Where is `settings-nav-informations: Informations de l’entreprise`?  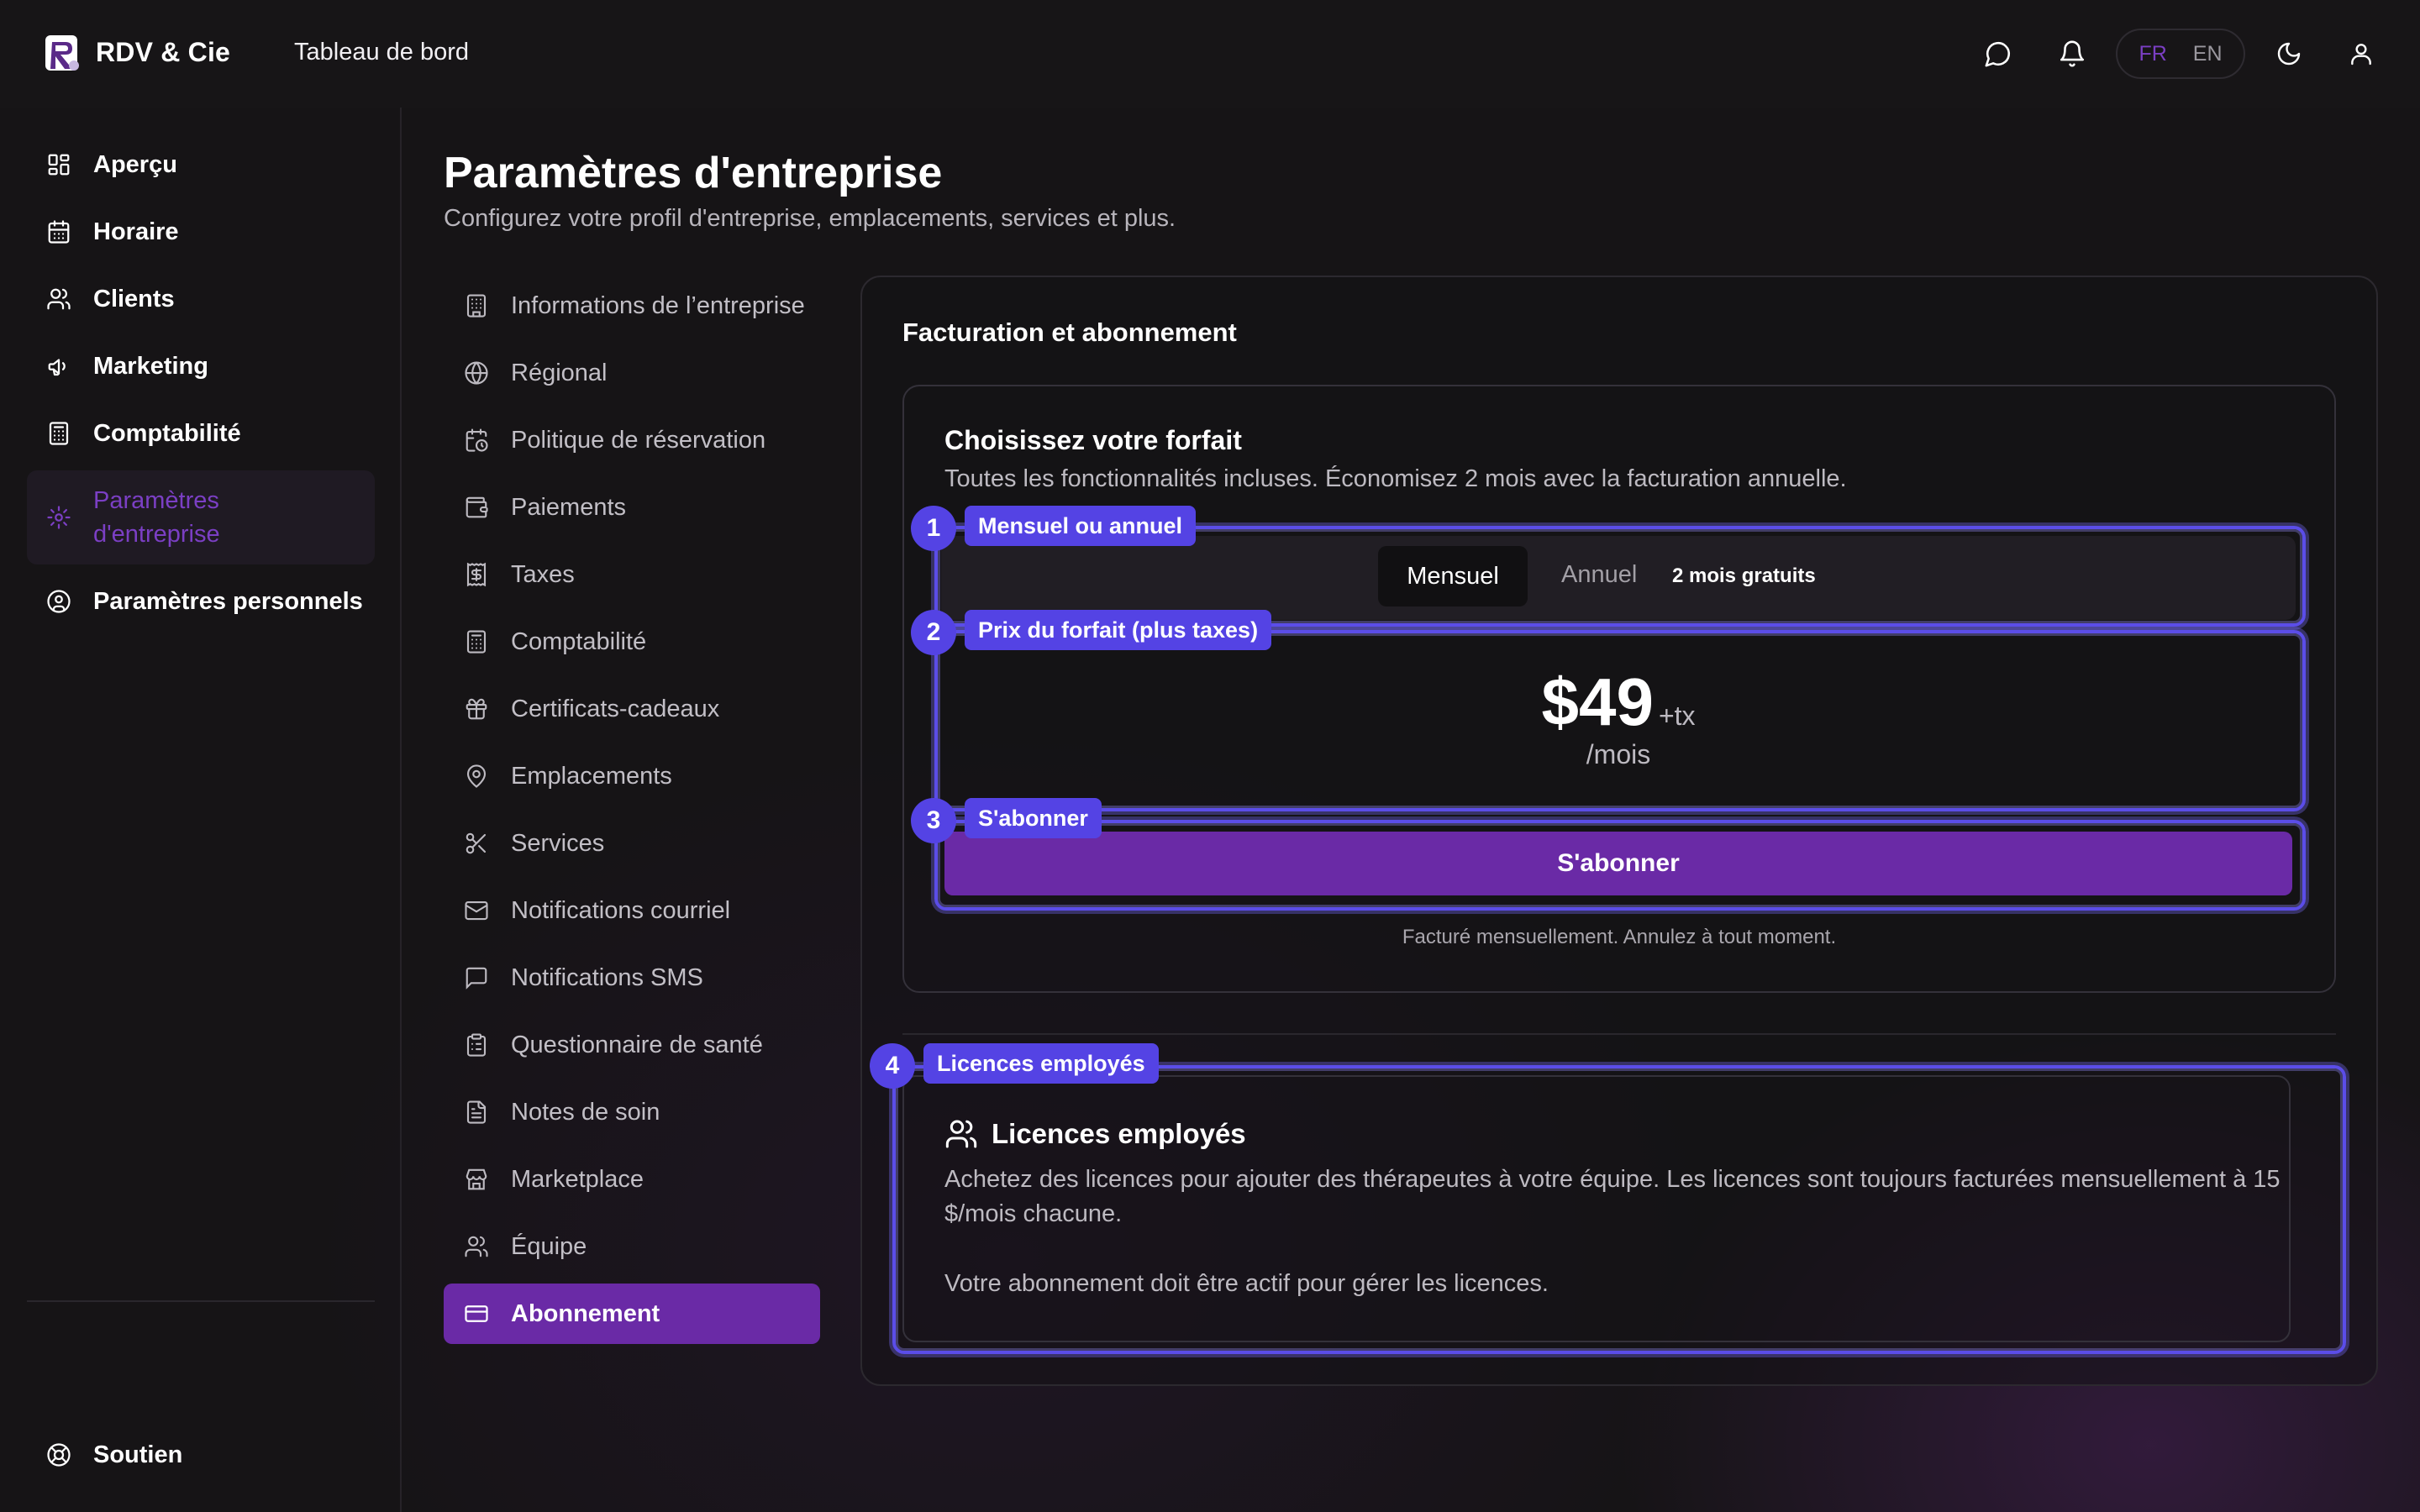 settings-nav-informations: Informations de l’entreprise is located at coordinates (632, 306).